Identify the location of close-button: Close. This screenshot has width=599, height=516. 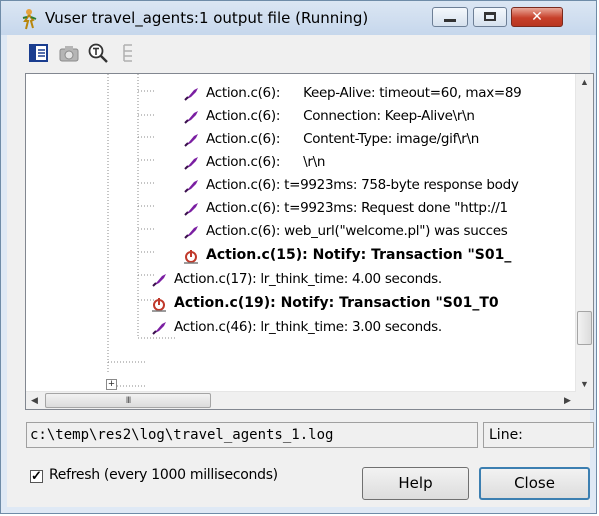
(534, 483).